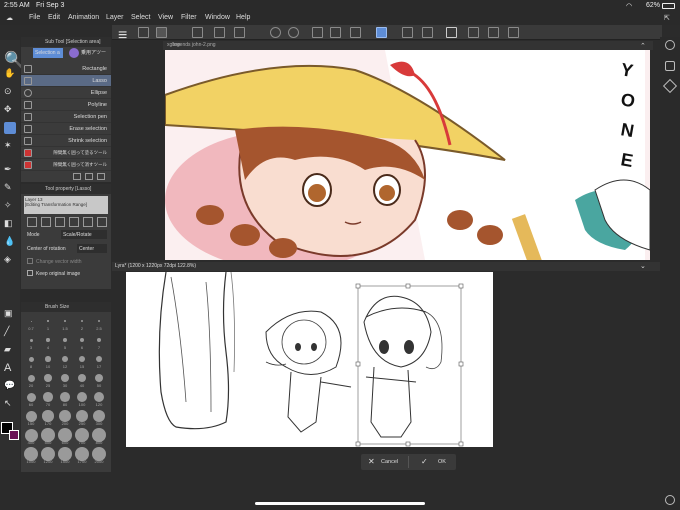  What do you see at coordinates (670, 86) in the screenshot?
I see `layers-icon` at bounding box center [670, 86].